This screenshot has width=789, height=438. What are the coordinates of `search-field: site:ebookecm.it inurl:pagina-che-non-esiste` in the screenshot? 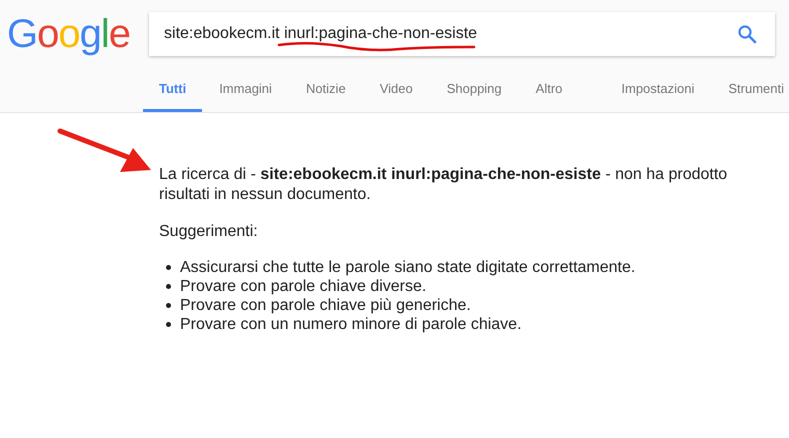 It's located at (462, 34).